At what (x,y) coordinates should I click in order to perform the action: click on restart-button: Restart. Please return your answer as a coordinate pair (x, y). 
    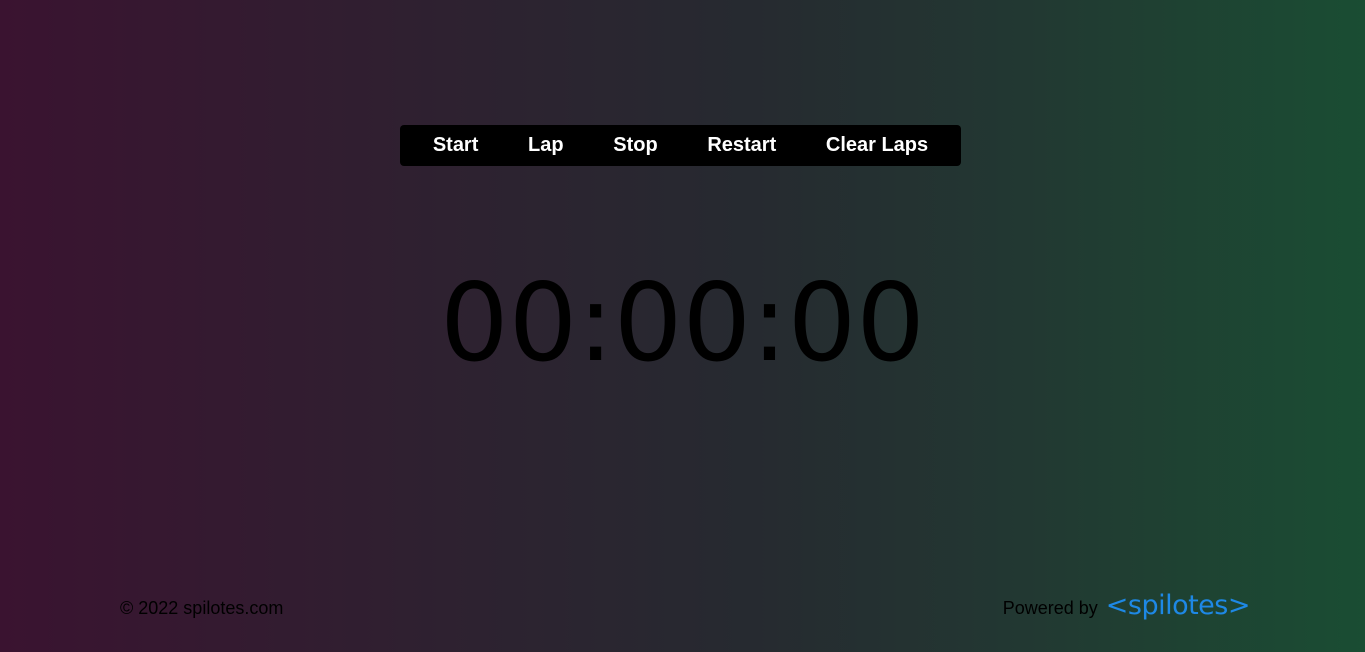
    Looking at the image, I should click on (741, 145).